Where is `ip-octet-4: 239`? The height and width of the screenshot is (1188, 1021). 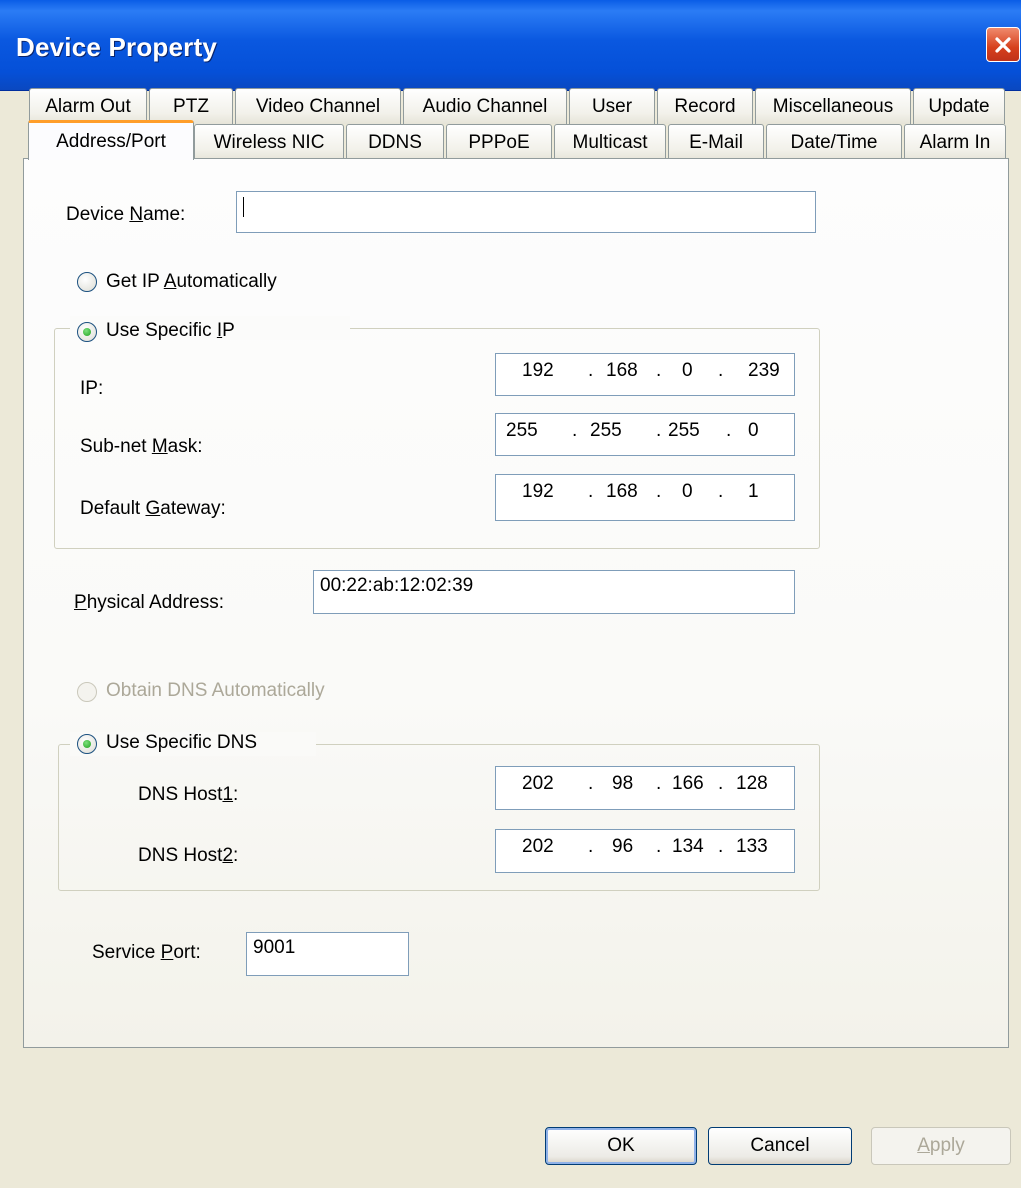 ip-octet-4: 239 is located at coordinates (764, 370).